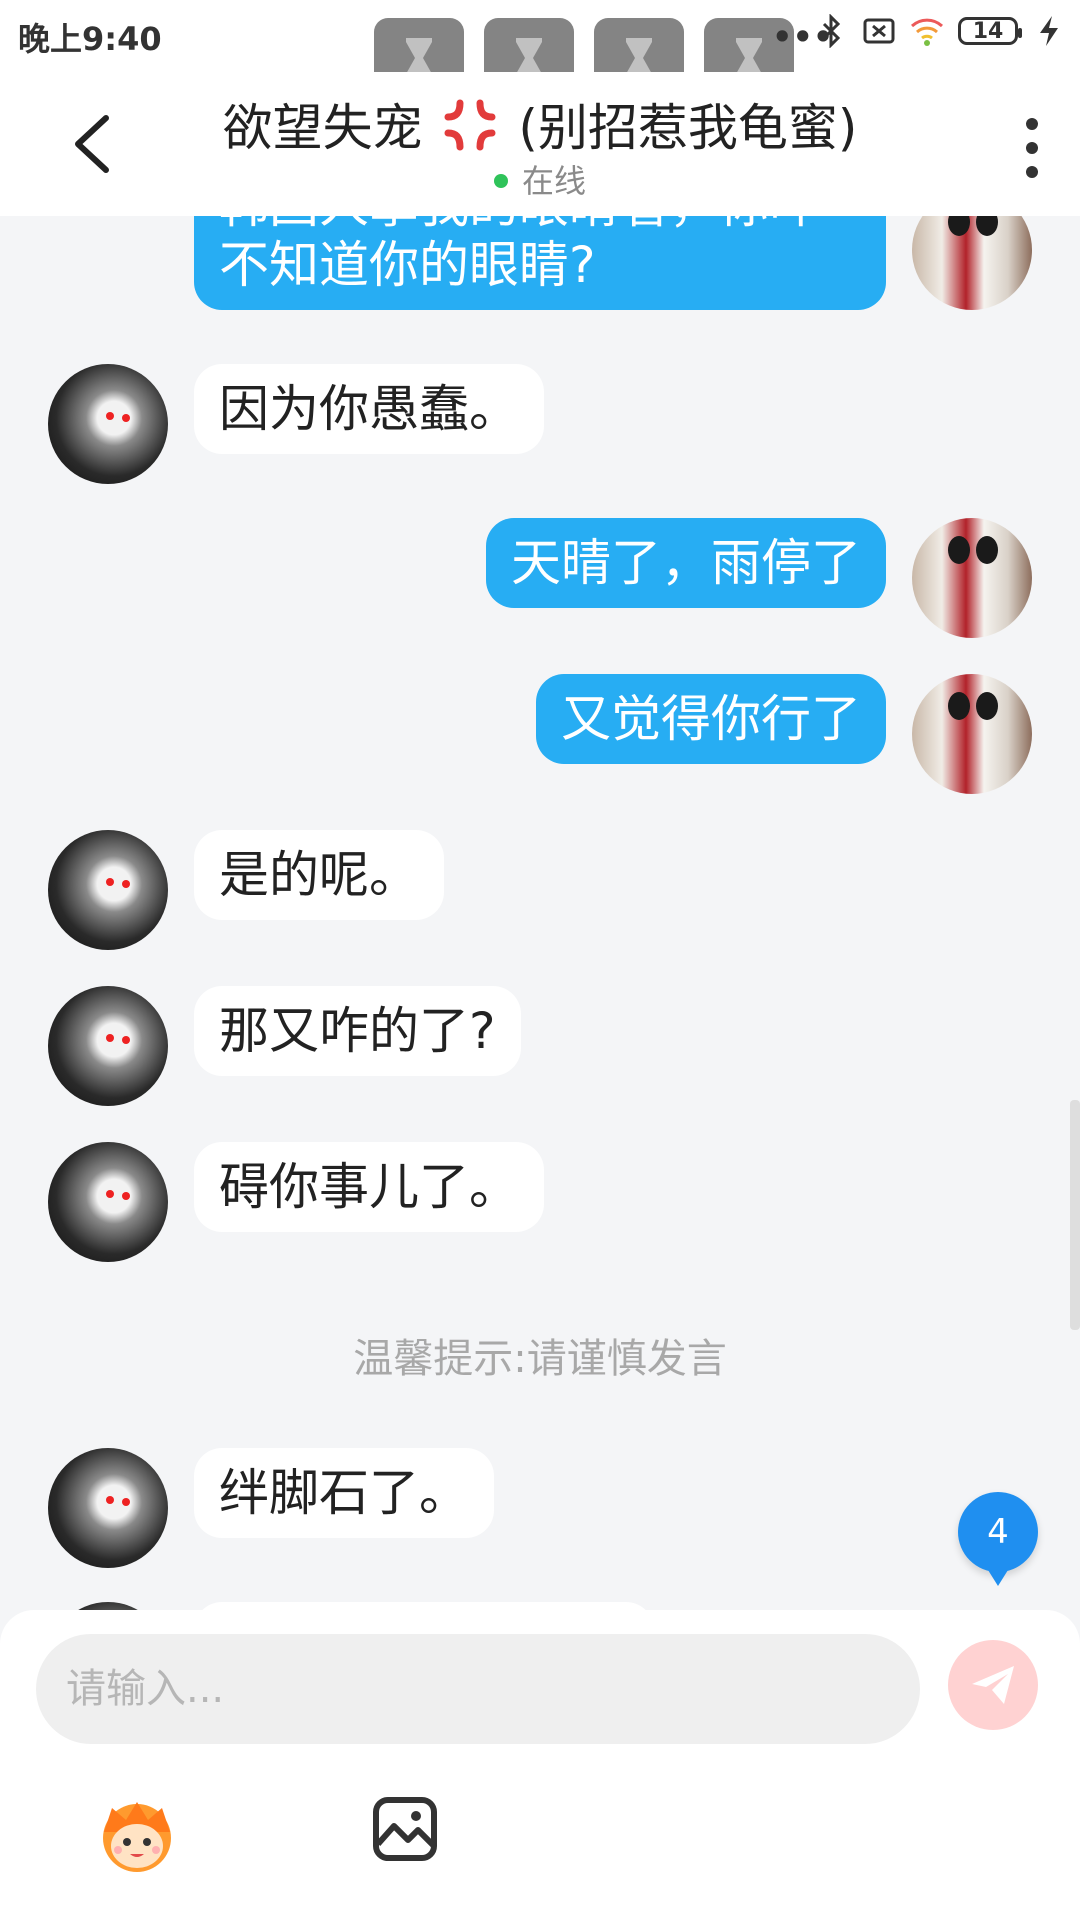  What do you see at coordinates (540, 52) in the screenshot?
I see `status-bar: 晚上9:40 ••• 14` at bounding box center [540, 52].